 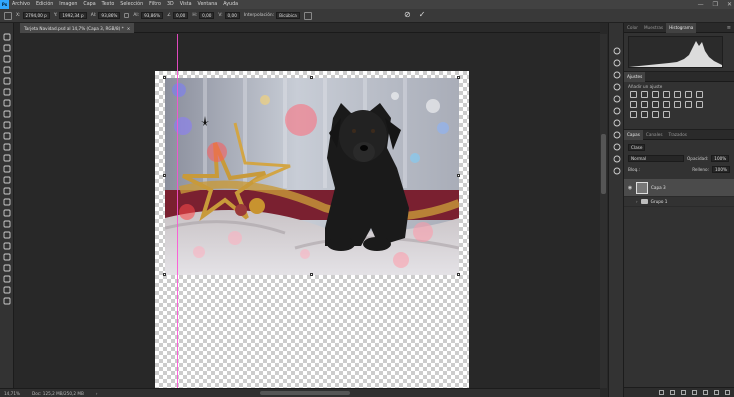 I want to click on menu-filtro: Filtro, so click(x=155, y=4).